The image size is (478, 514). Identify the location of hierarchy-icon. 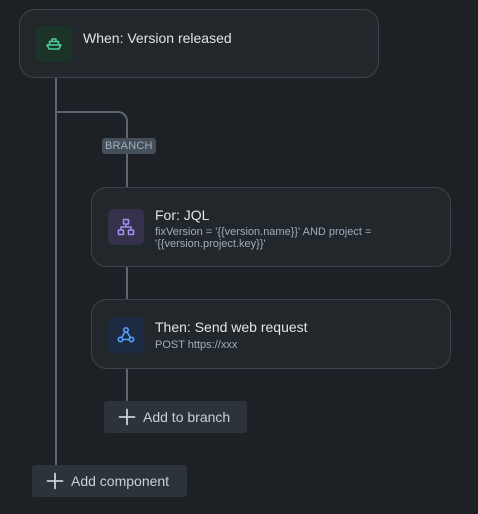
(126, 227).